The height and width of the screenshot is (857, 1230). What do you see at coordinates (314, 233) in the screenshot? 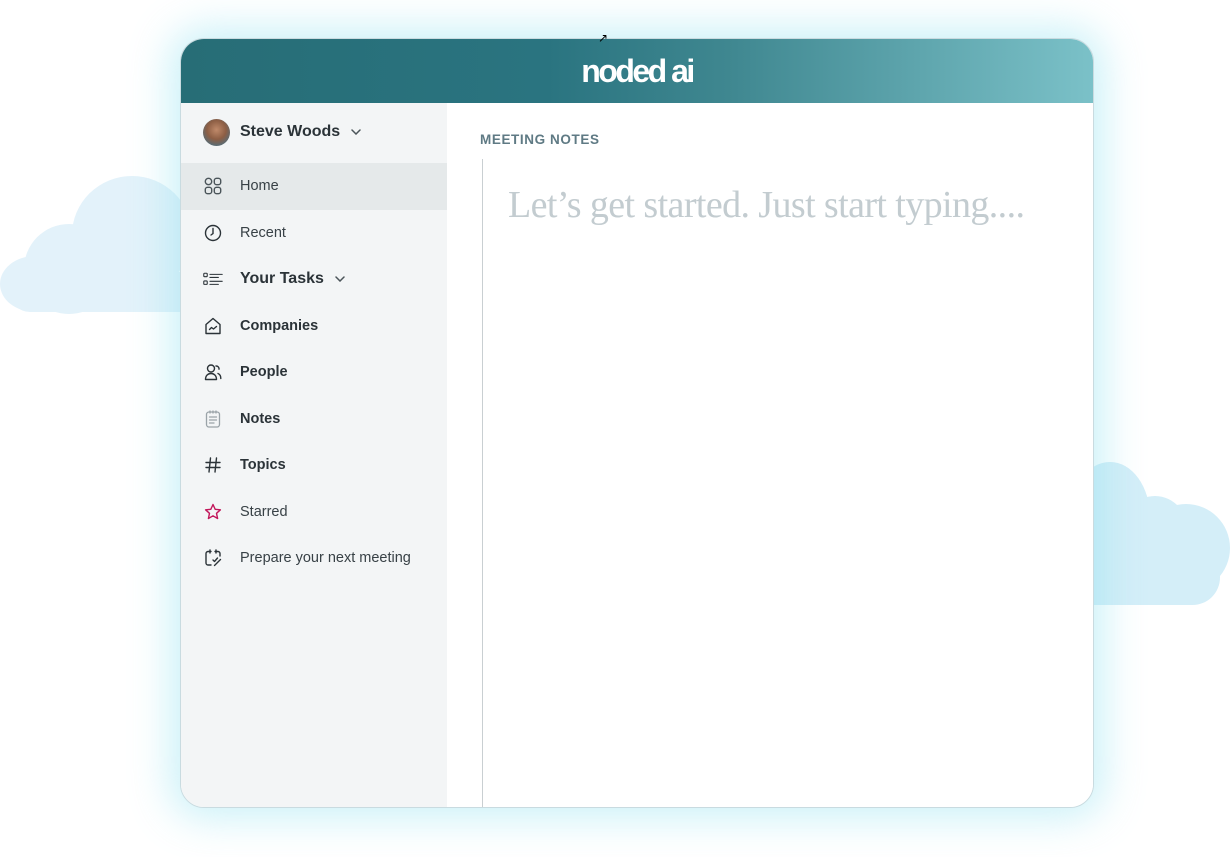
I see `sidebar-item-recent: Recent` at bounding box center [314, 233].